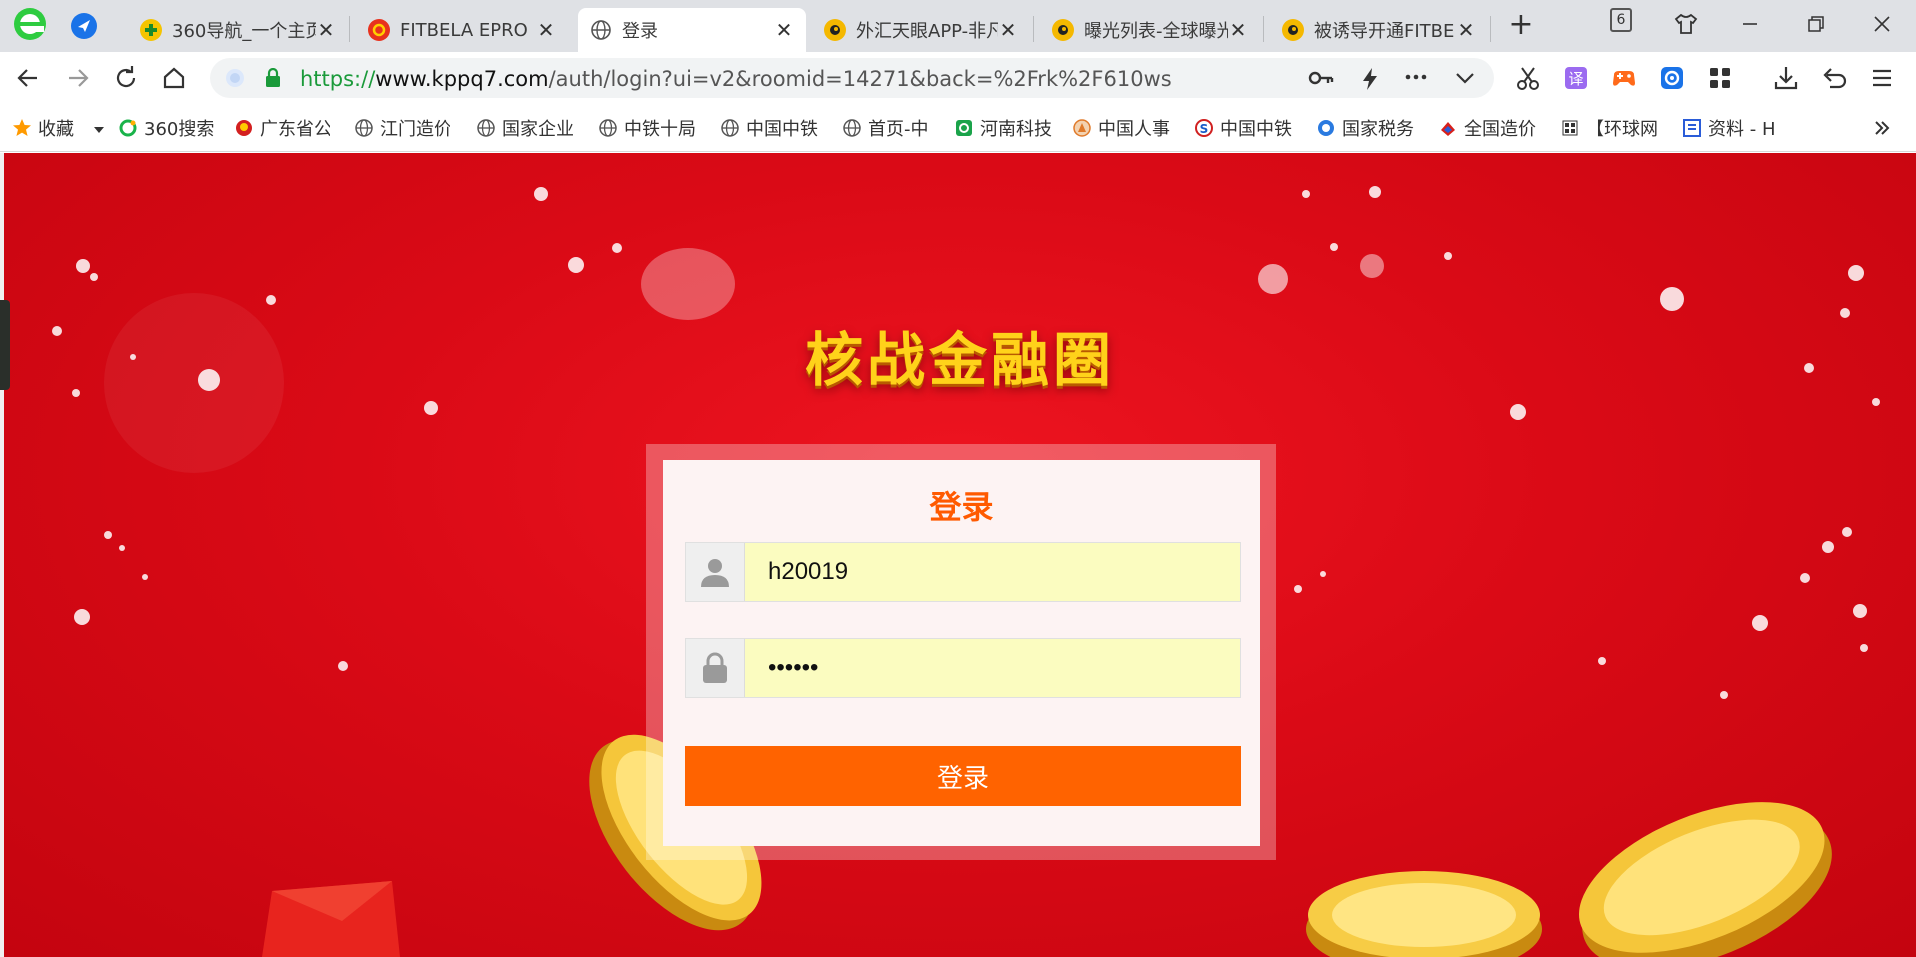 This screenshot has height=957, width=1916. Describe the element at coordinates (692, 30) in the screenshot. I see `tab-login: 登录 ✕` at that location.